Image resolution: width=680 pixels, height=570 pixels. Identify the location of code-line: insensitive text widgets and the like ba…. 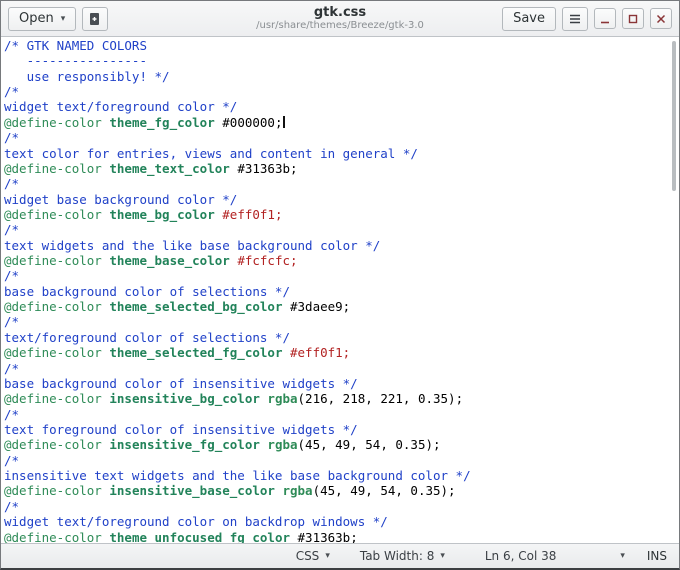
(334, 475).